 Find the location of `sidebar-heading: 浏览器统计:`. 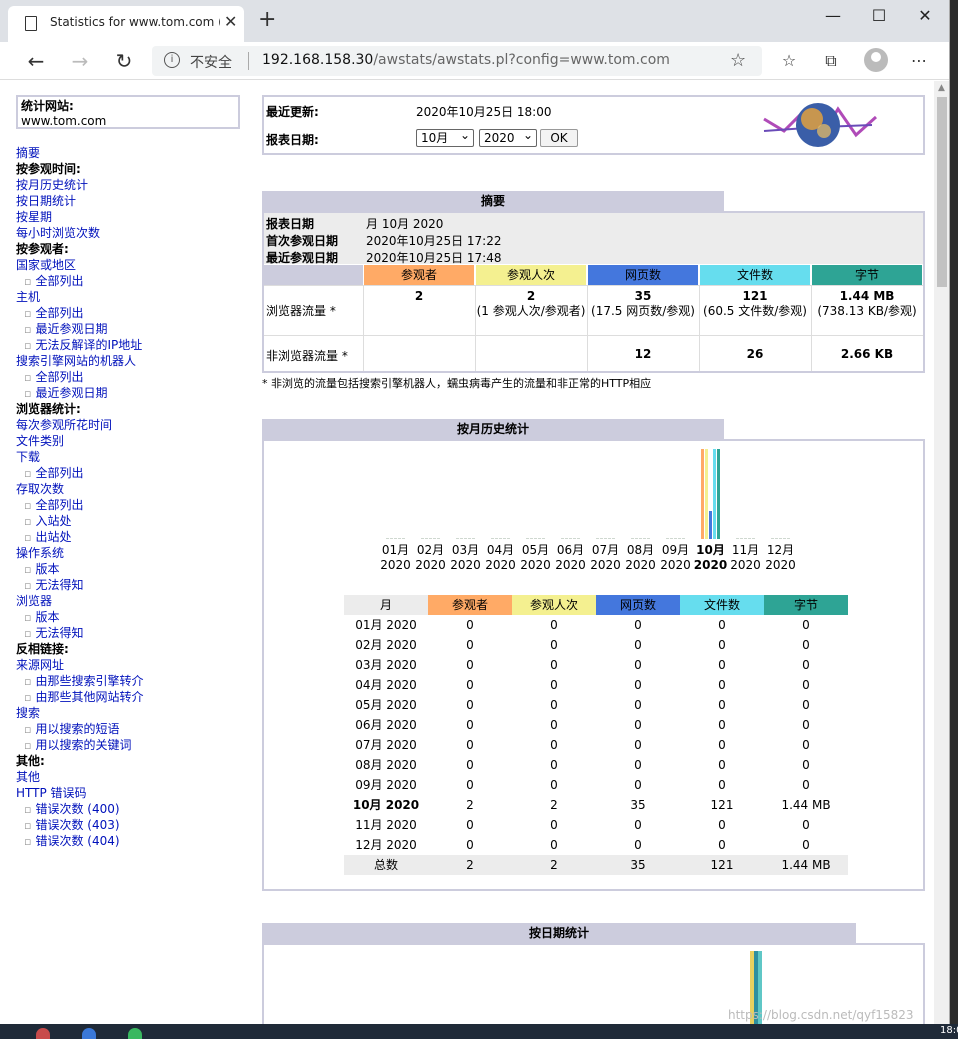

sidebar-heading: 浏览器统计: is located at coordinates (48, 409).